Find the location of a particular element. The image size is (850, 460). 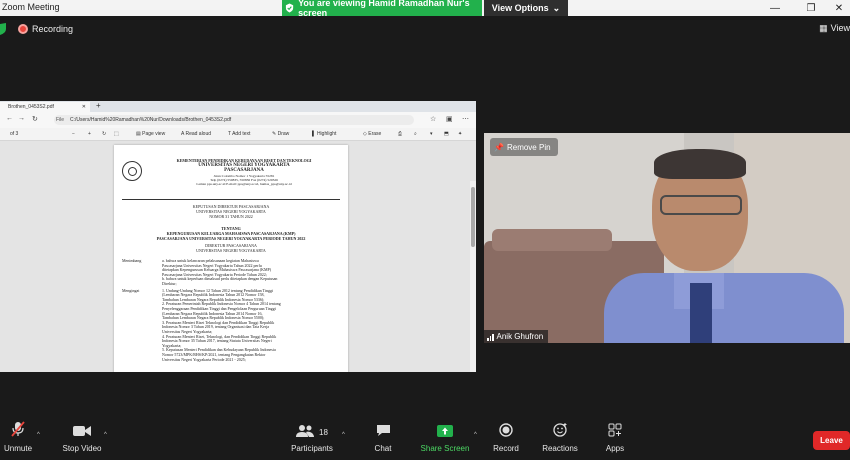

print-icon: ⎙ is located at coordinates (400, 134).